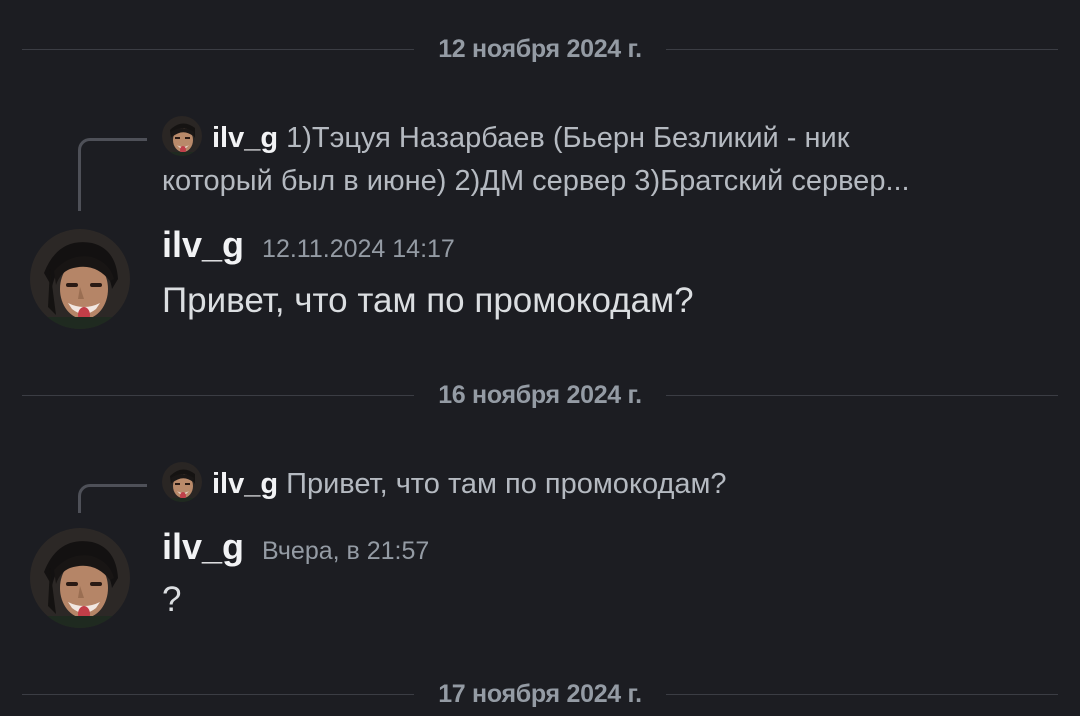  Describe the element at coordinates (346, 551) in the screenshot. I see `message-timestamp: Вчера, в 21:57` at that location.